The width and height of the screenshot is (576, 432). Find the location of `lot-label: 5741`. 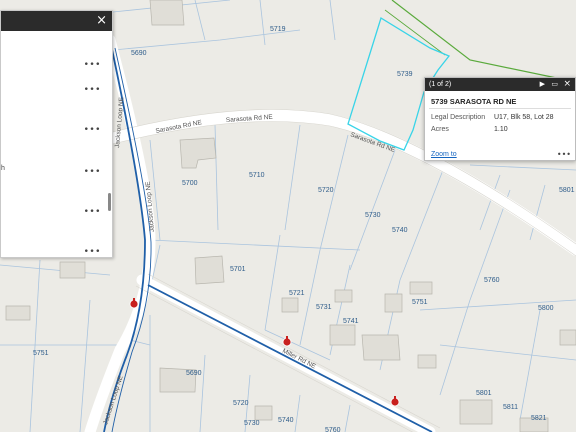

lot-label: 5741 is located at coordinates (351, 321).